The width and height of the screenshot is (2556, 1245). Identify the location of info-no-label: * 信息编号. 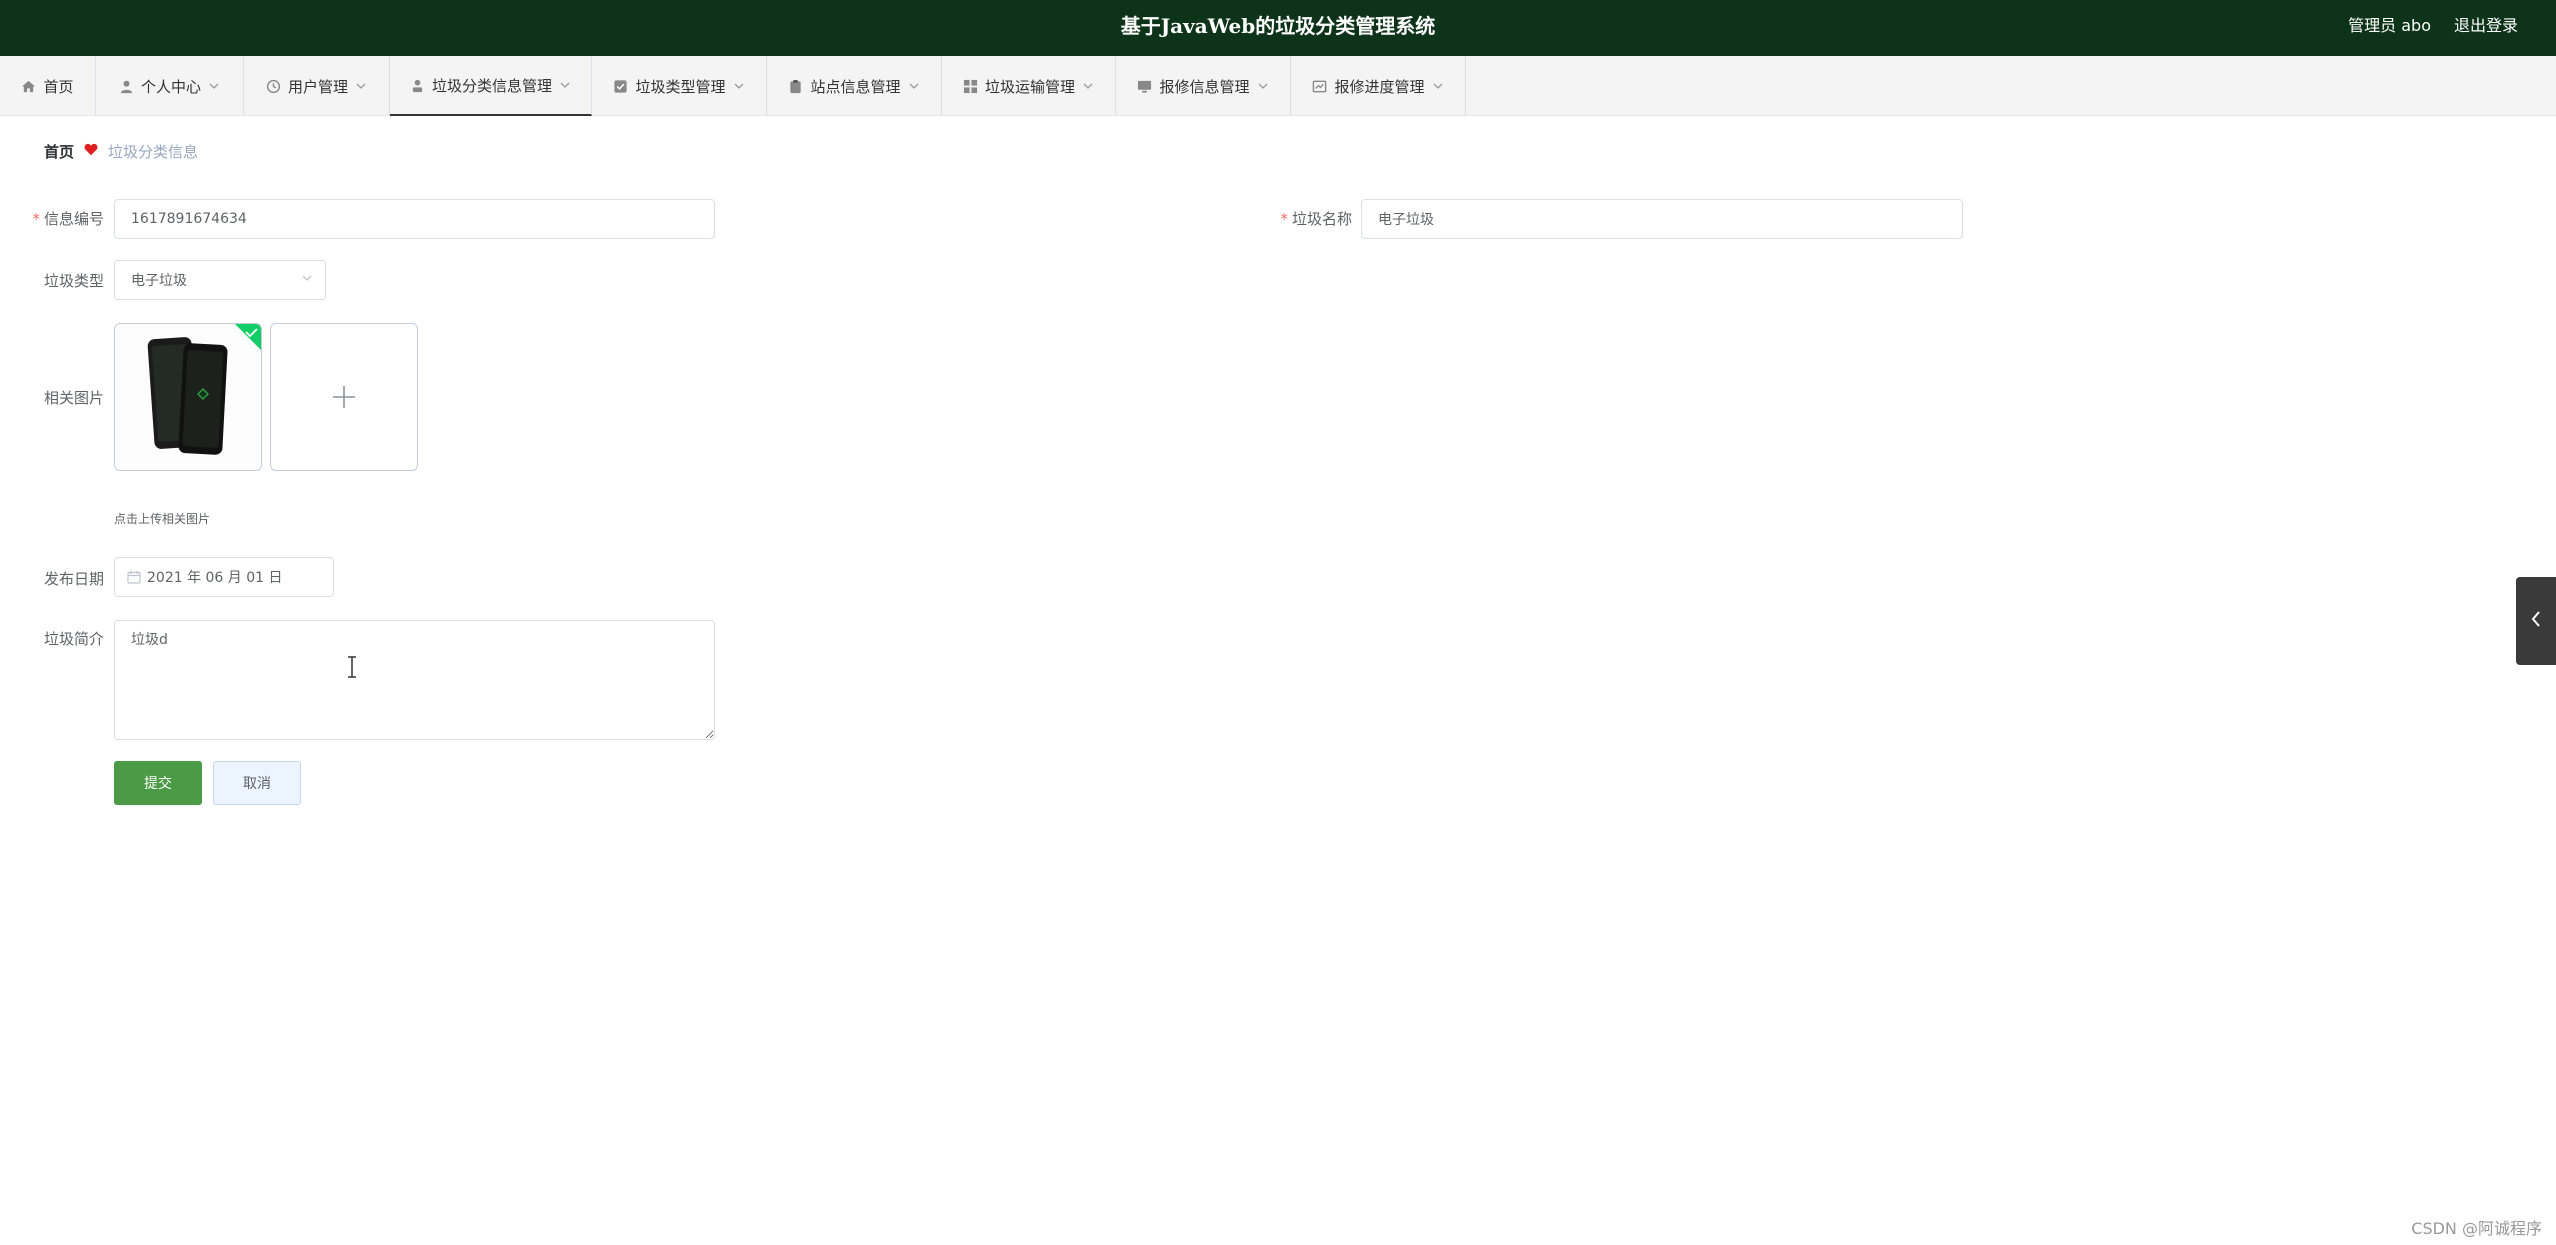
(68, 219).